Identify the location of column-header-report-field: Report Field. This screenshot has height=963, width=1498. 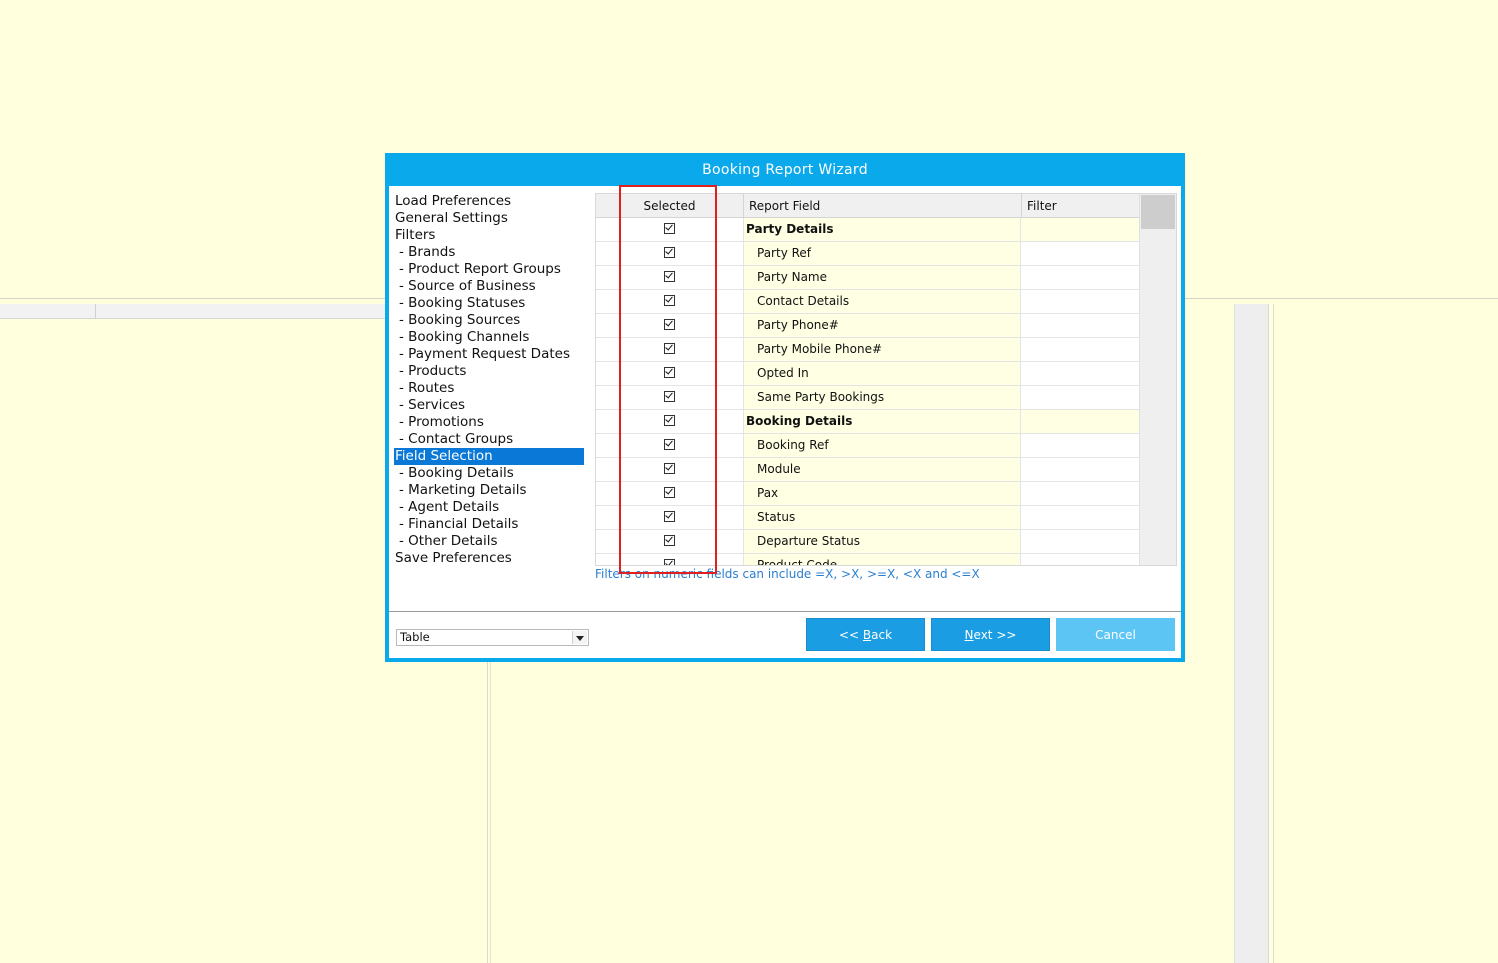
(882, 205).